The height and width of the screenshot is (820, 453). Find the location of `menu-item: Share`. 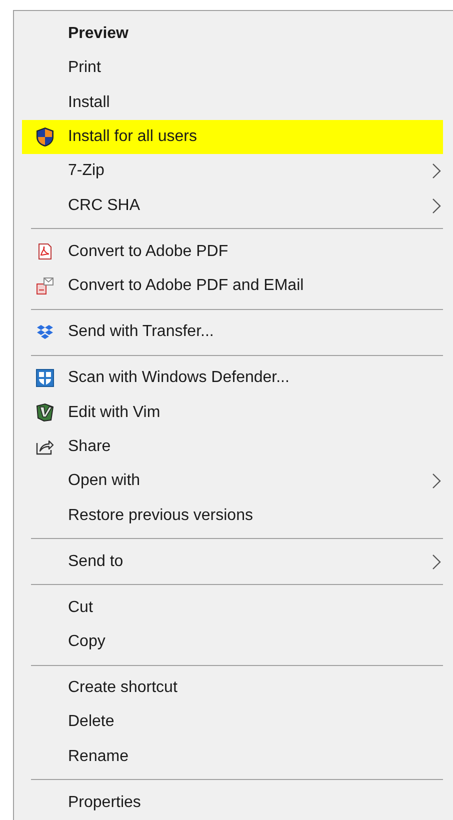

menu-item: Share is located at coordinates (232, 447).